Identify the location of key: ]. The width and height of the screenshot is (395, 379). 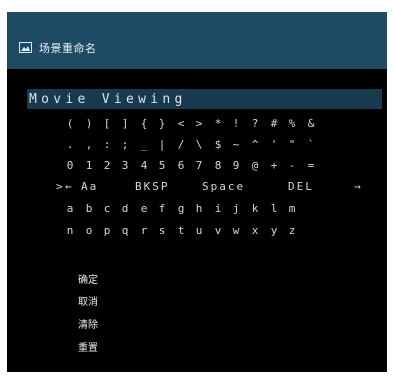
(125, 124).